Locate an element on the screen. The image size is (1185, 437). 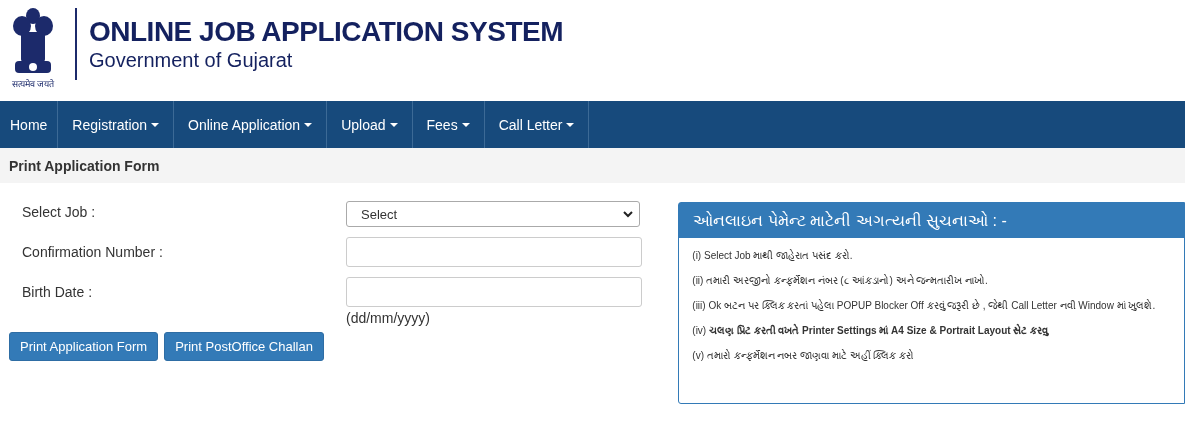
chevron-icon is located at coordinates (628, 214).